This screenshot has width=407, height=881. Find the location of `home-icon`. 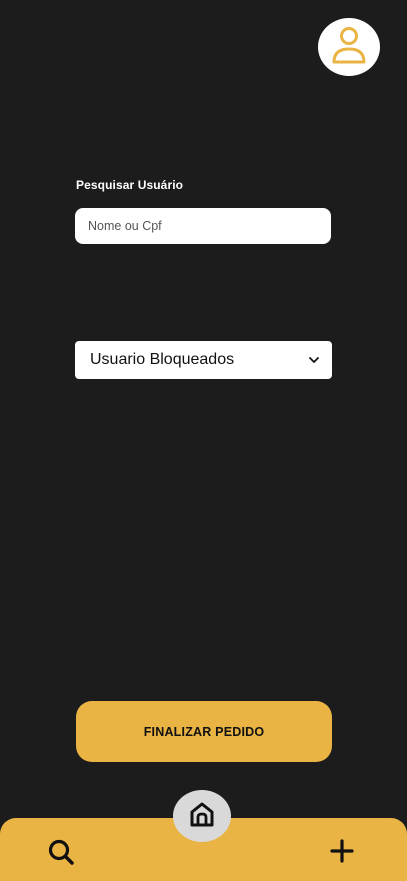

home-icon is located at coordinates (202, 816).